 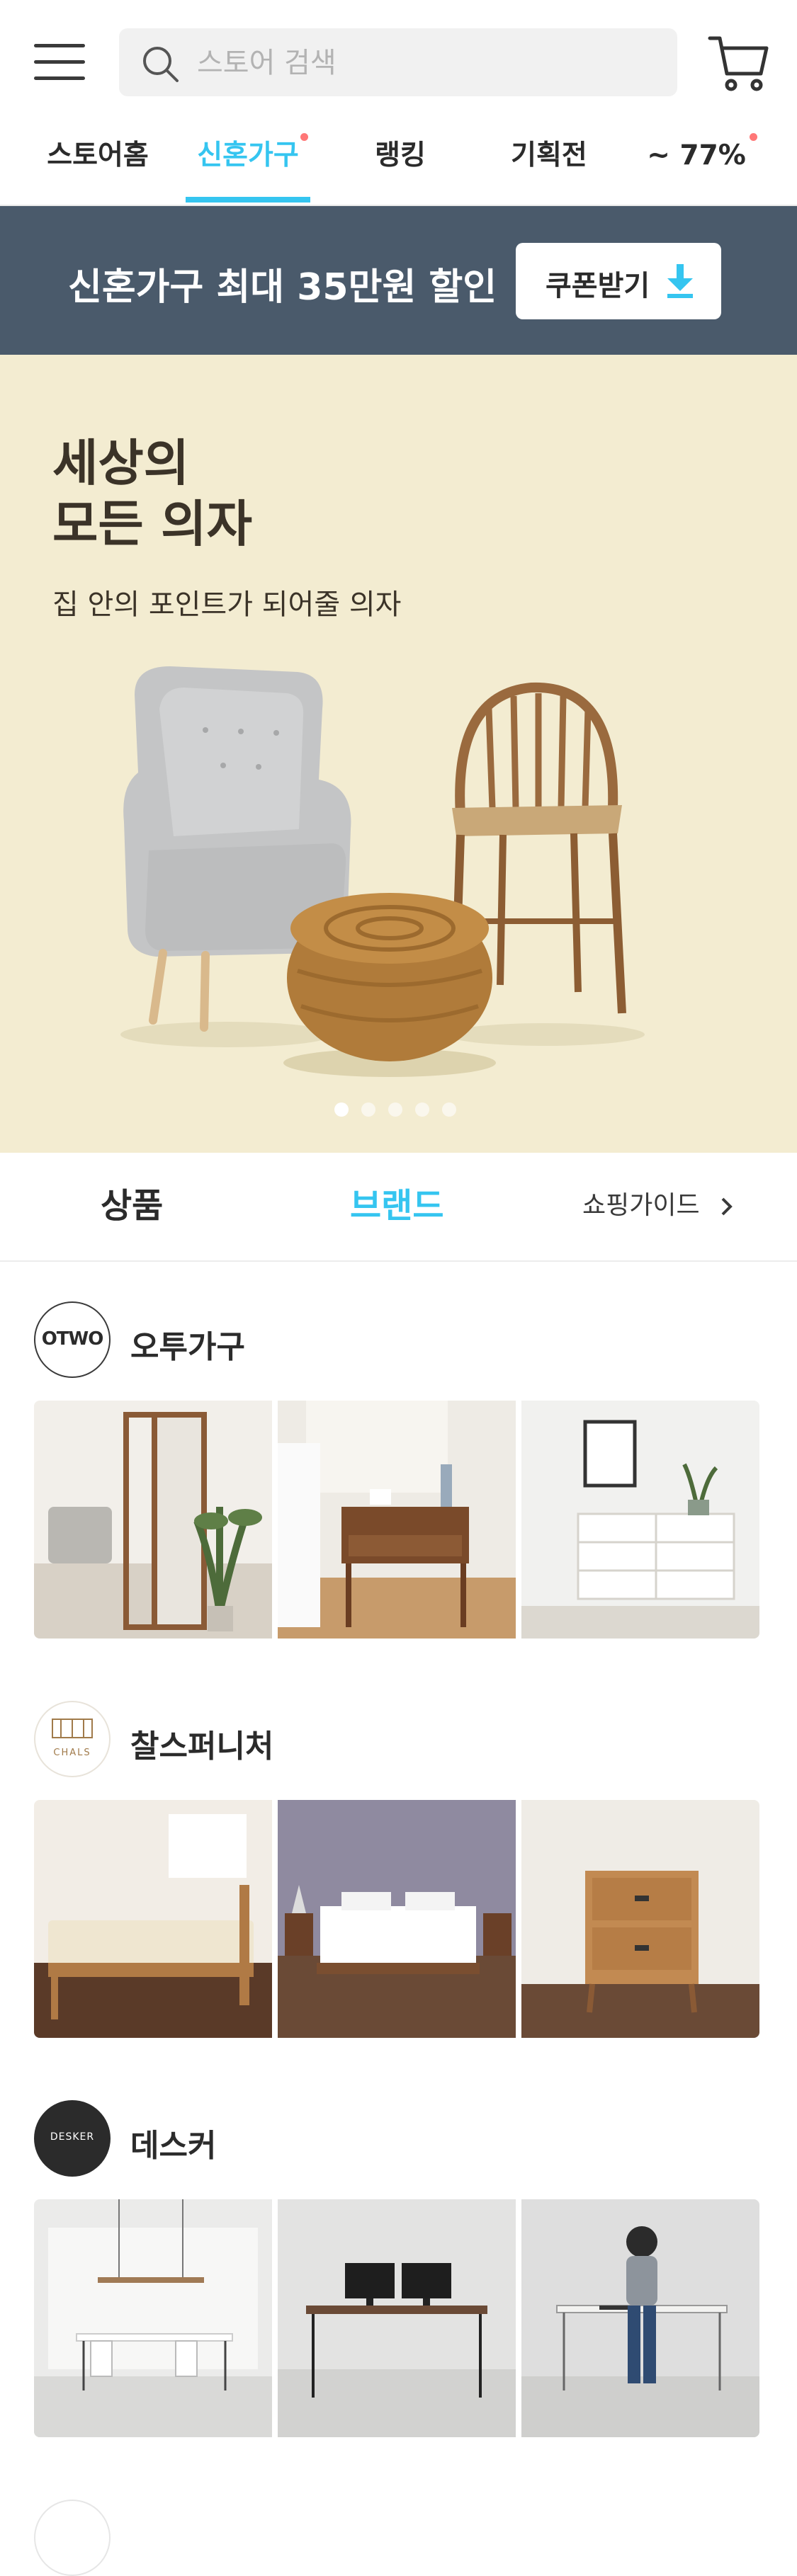 I want to click on tab-exhibitions: 기획전, so click(x=549, y=162).